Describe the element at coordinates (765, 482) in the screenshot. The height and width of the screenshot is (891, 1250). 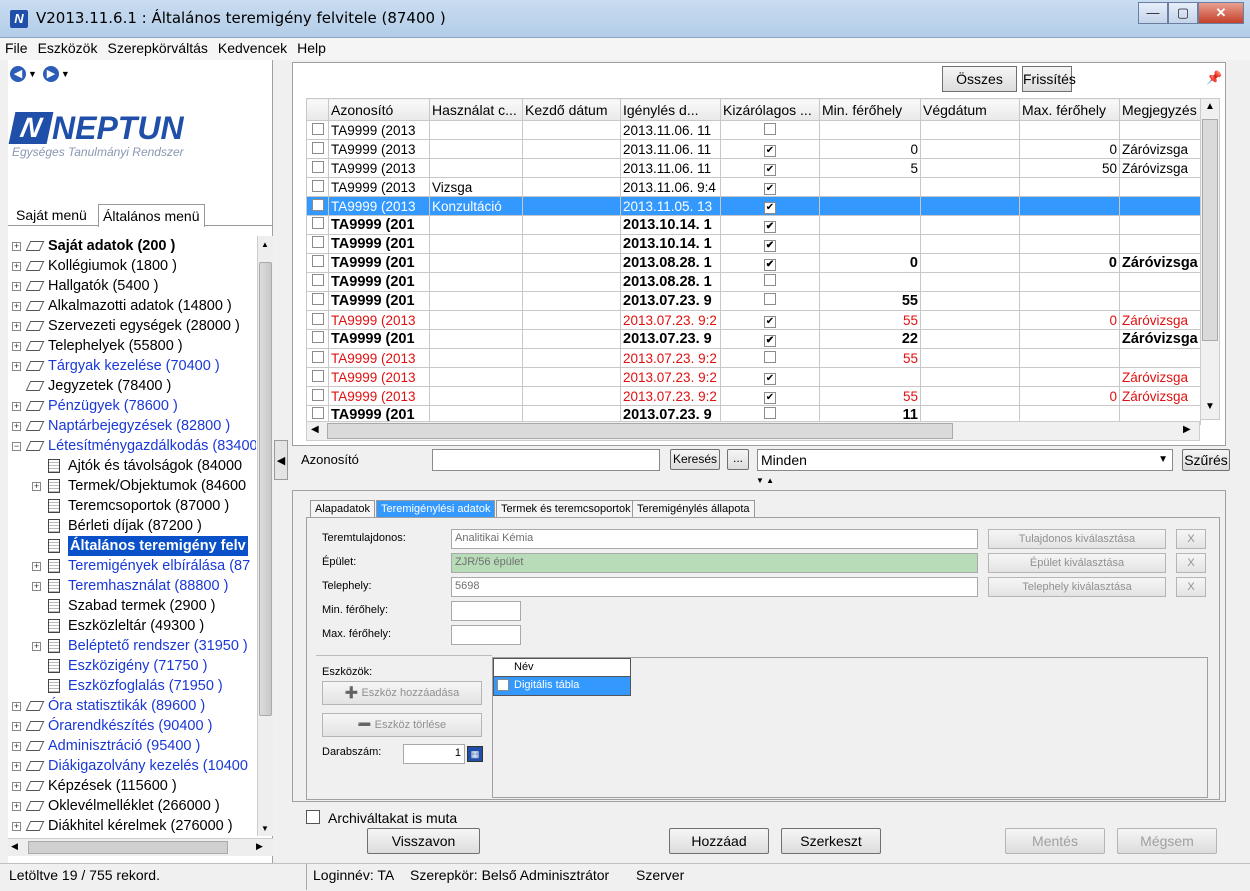
I see `splitter-arrows-icon: ▼ ▲` at that location.